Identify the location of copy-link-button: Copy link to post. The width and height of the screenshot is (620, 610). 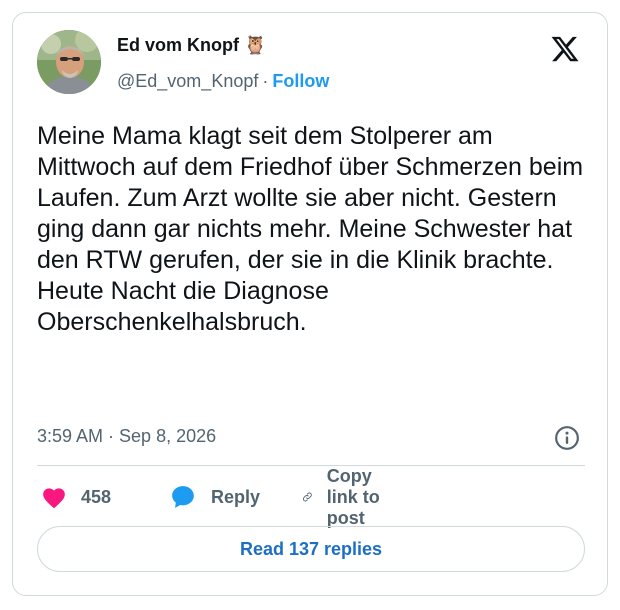
(344, 497).